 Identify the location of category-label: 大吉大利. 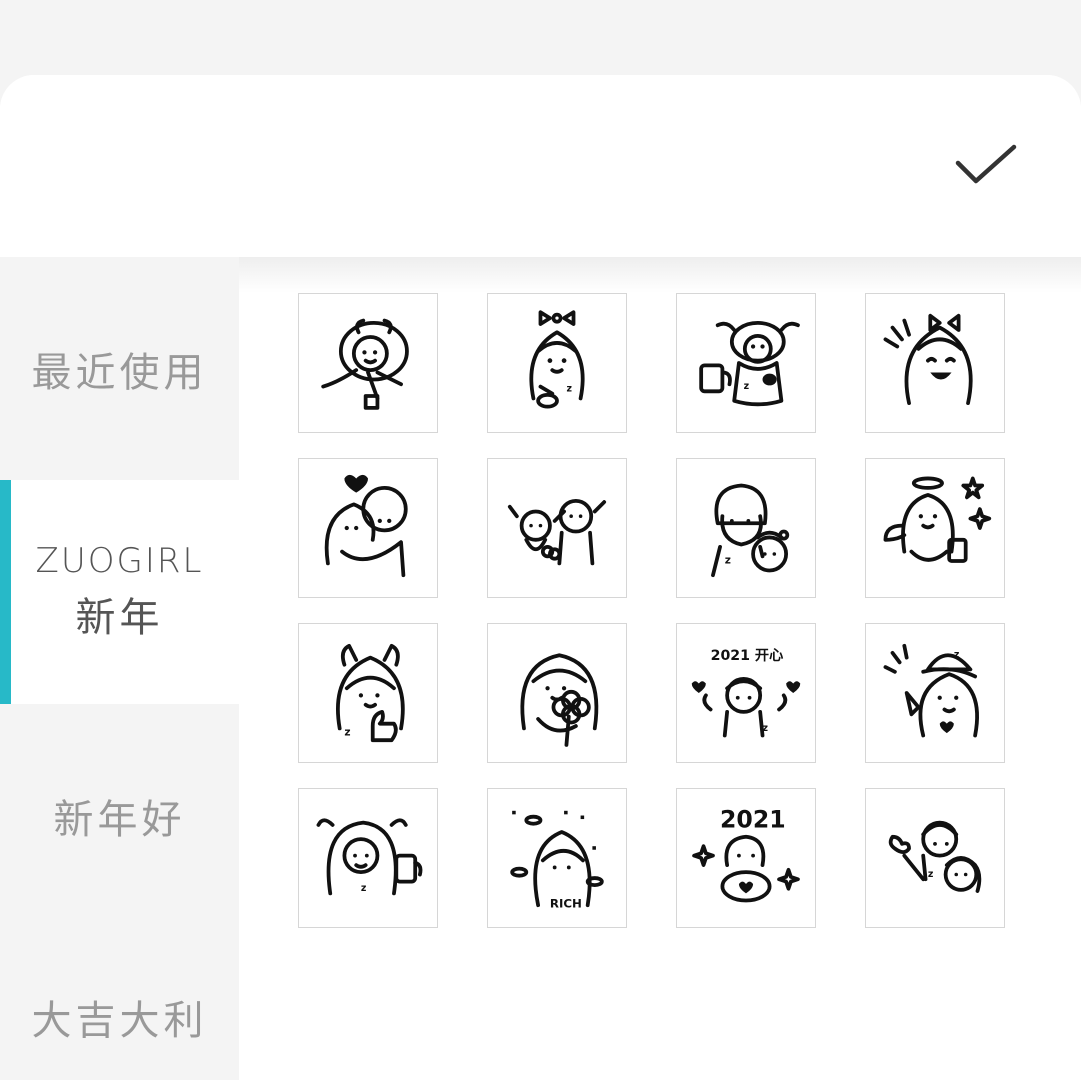
(119, 1021).